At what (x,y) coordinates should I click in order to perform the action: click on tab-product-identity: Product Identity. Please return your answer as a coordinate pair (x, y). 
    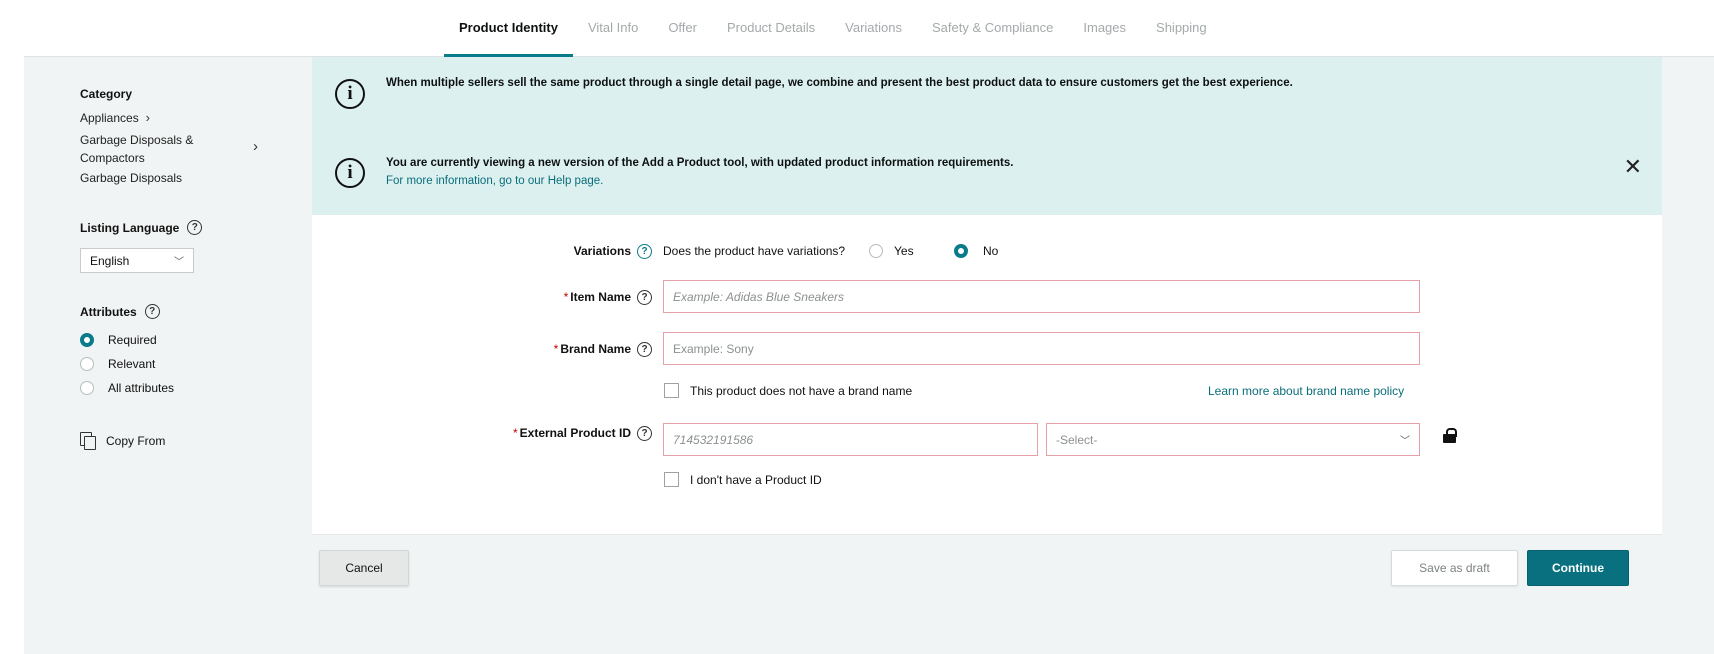
    Looking at the image, I should click on (508, 28).